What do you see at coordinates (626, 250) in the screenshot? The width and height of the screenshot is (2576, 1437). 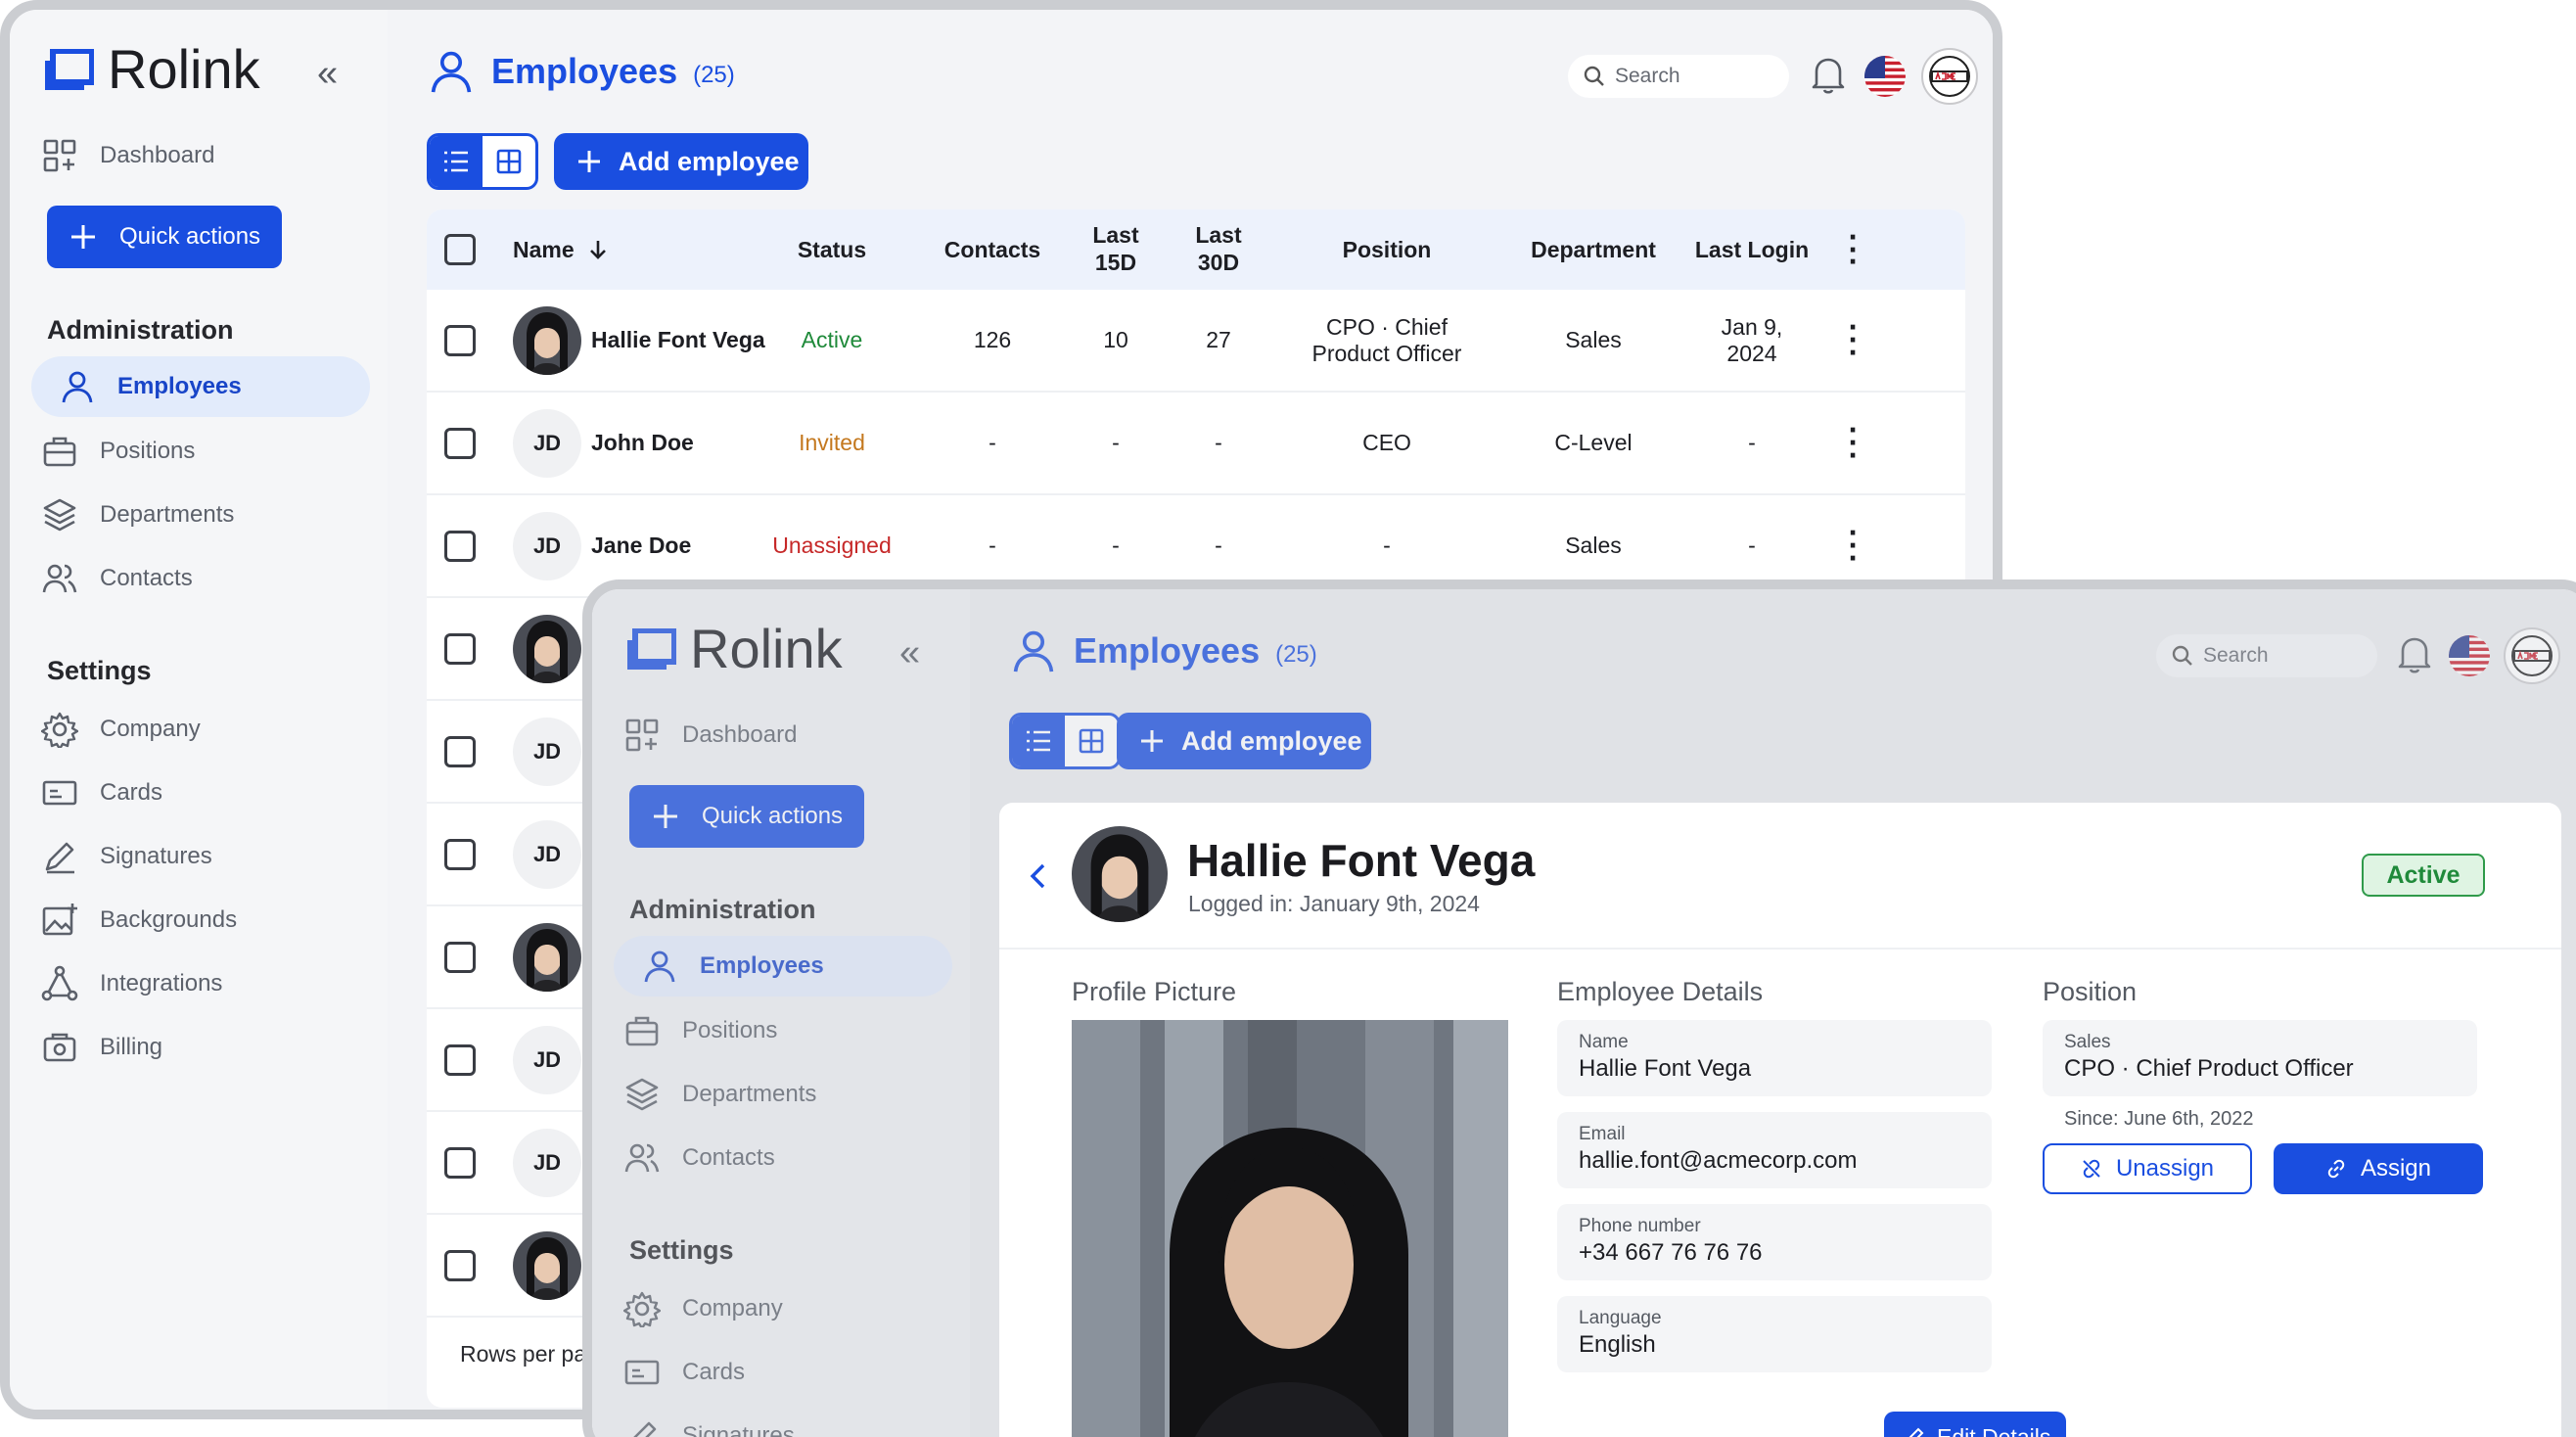 I see `column-name: Name` at bounding box center [626, 250].